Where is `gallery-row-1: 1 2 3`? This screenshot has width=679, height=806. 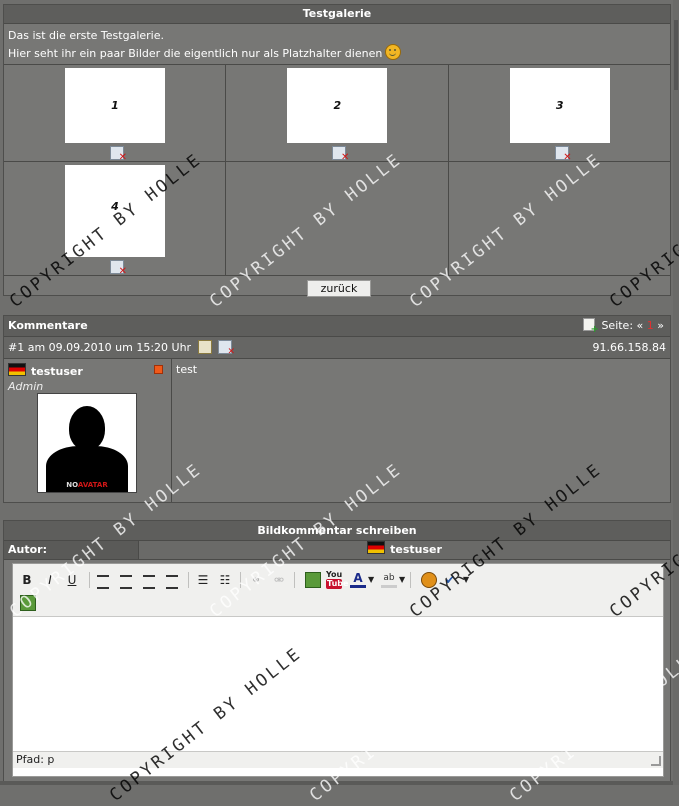
gallery-row-1: 1 2 3 is located at coordinates (337, 114).